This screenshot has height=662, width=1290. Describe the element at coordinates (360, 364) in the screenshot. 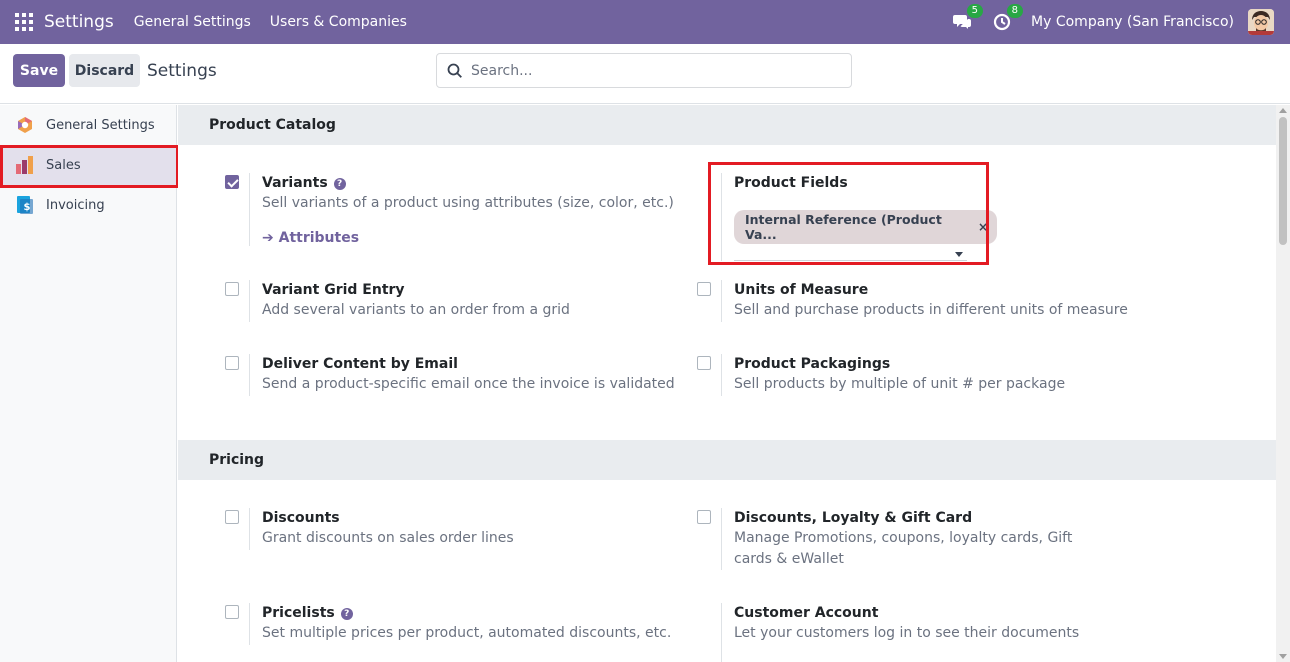

I see `setting-title: Deliver Content by Email` at that location.